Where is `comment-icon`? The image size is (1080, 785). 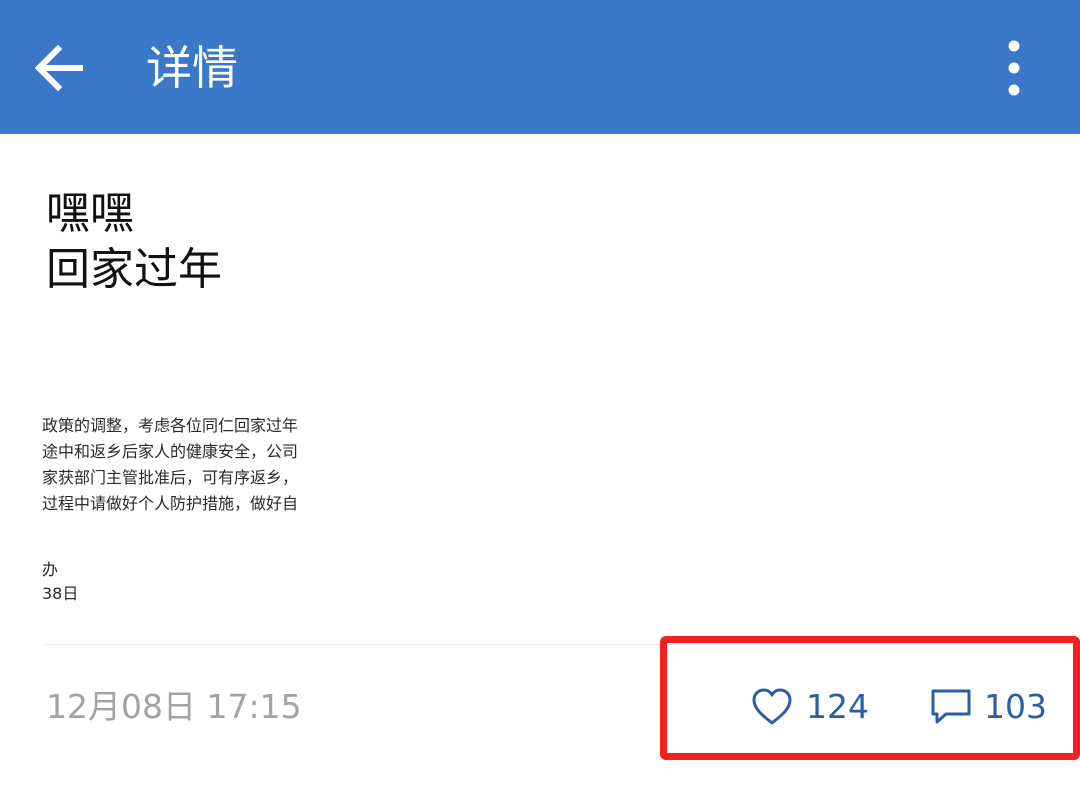
comment-icon is located at coordinates (951, 706).